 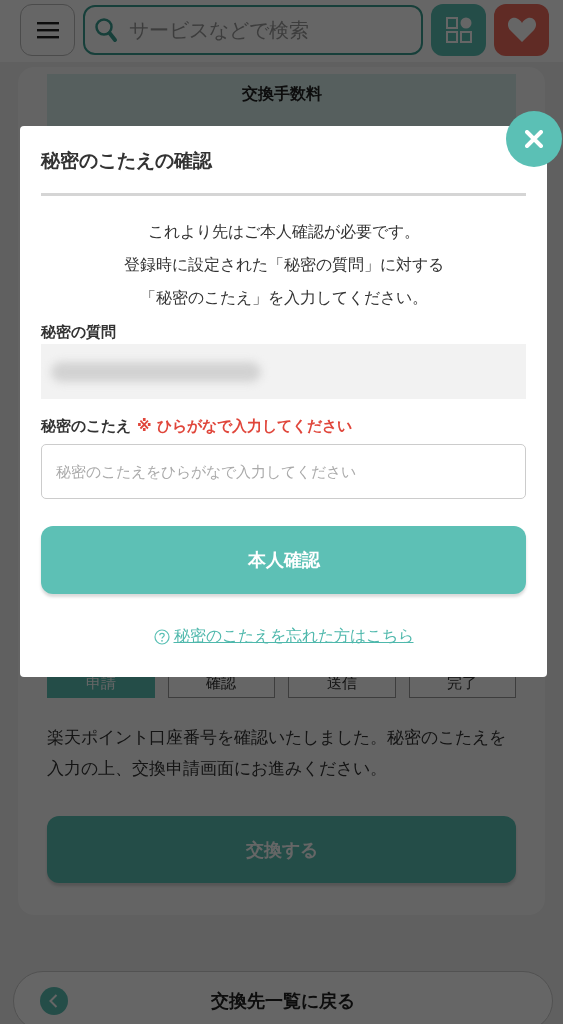 What do you see at coordinates (283, 265) in the screenshot?
I see `intro-text: 登録時に設定された「秘密の質問」に対する` at bounding box center [283, 265].